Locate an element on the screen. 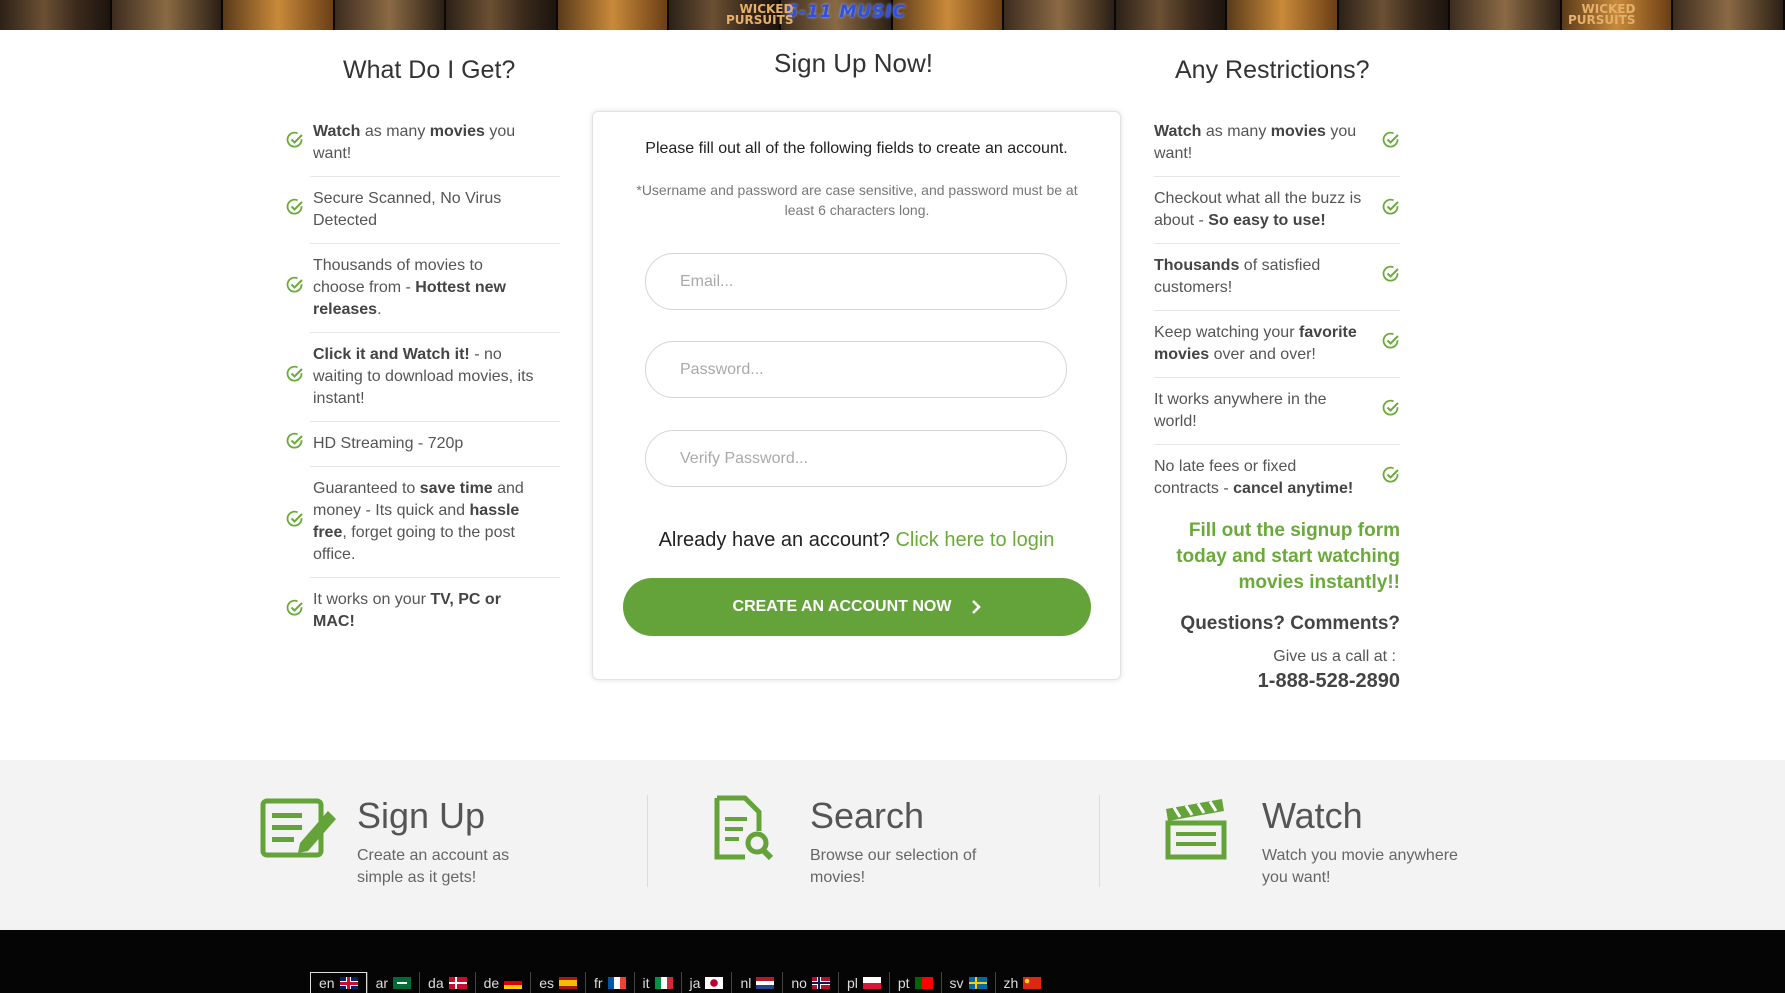 This screenshot has width=1785, height=993. benefit-item: It works on your TV, PC or MAC! is located at coordinates (423, 611).